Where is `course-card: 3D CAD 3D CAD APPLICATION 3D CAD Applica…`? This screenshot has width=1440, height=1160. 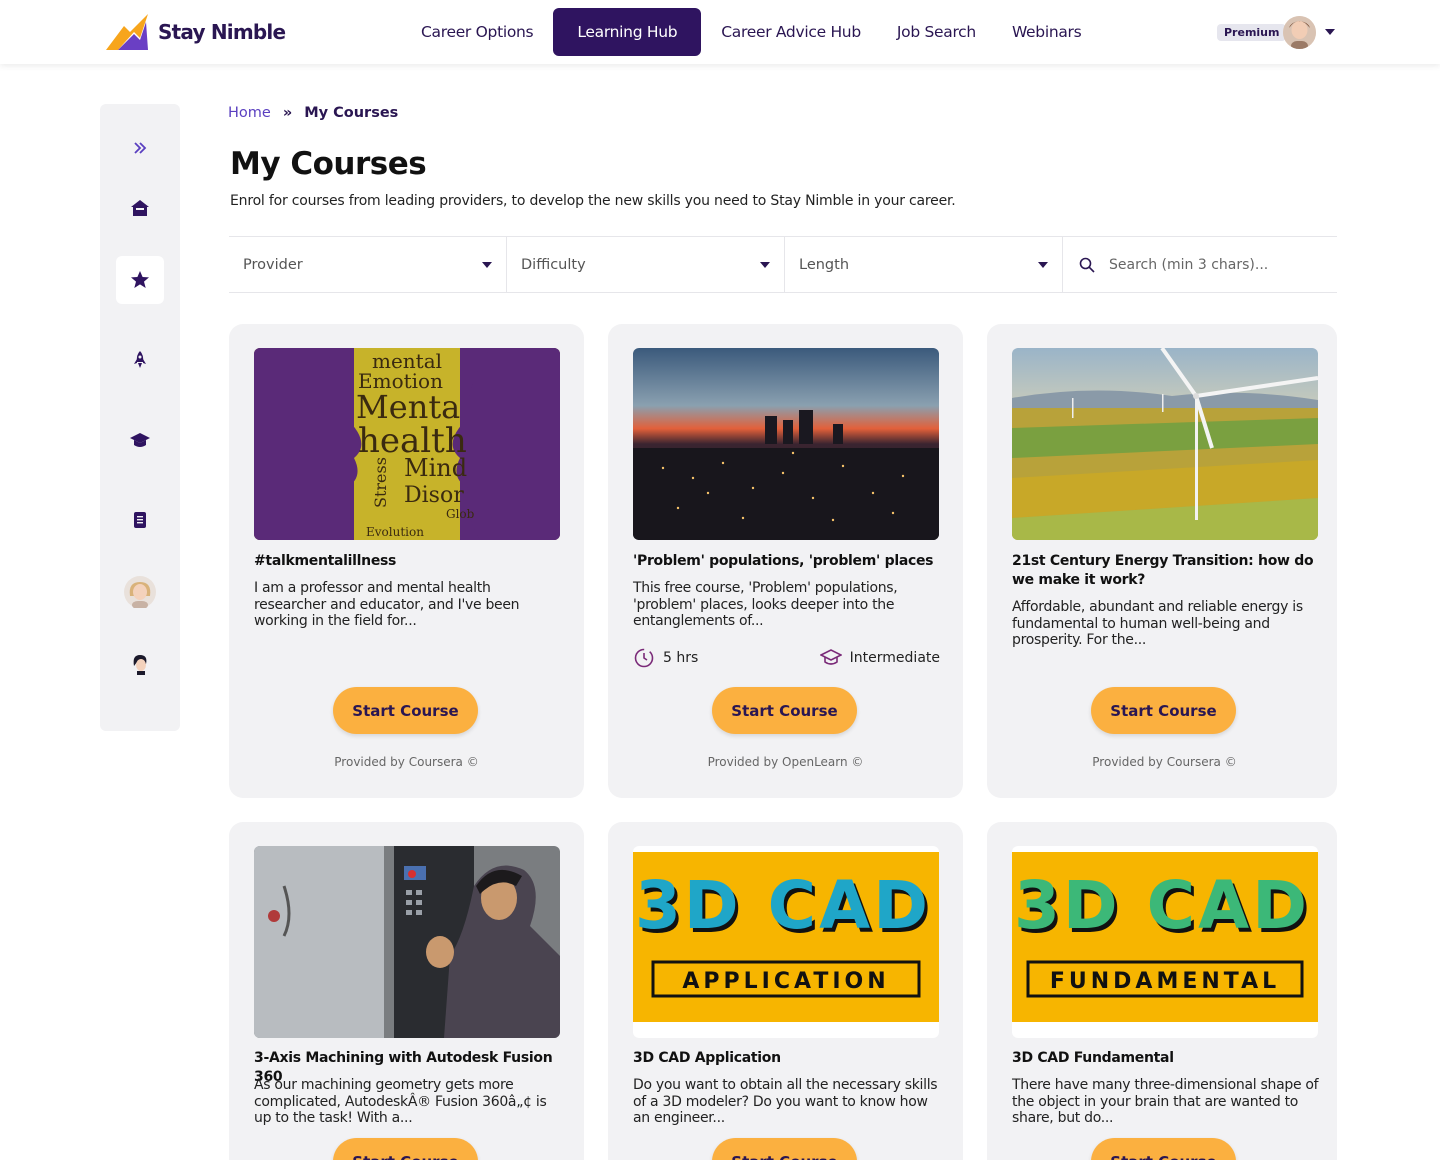 course-card: 3D CAD 3D CAD APPLICATION 3D CAD Applica… is located at coordinates (785, 991).